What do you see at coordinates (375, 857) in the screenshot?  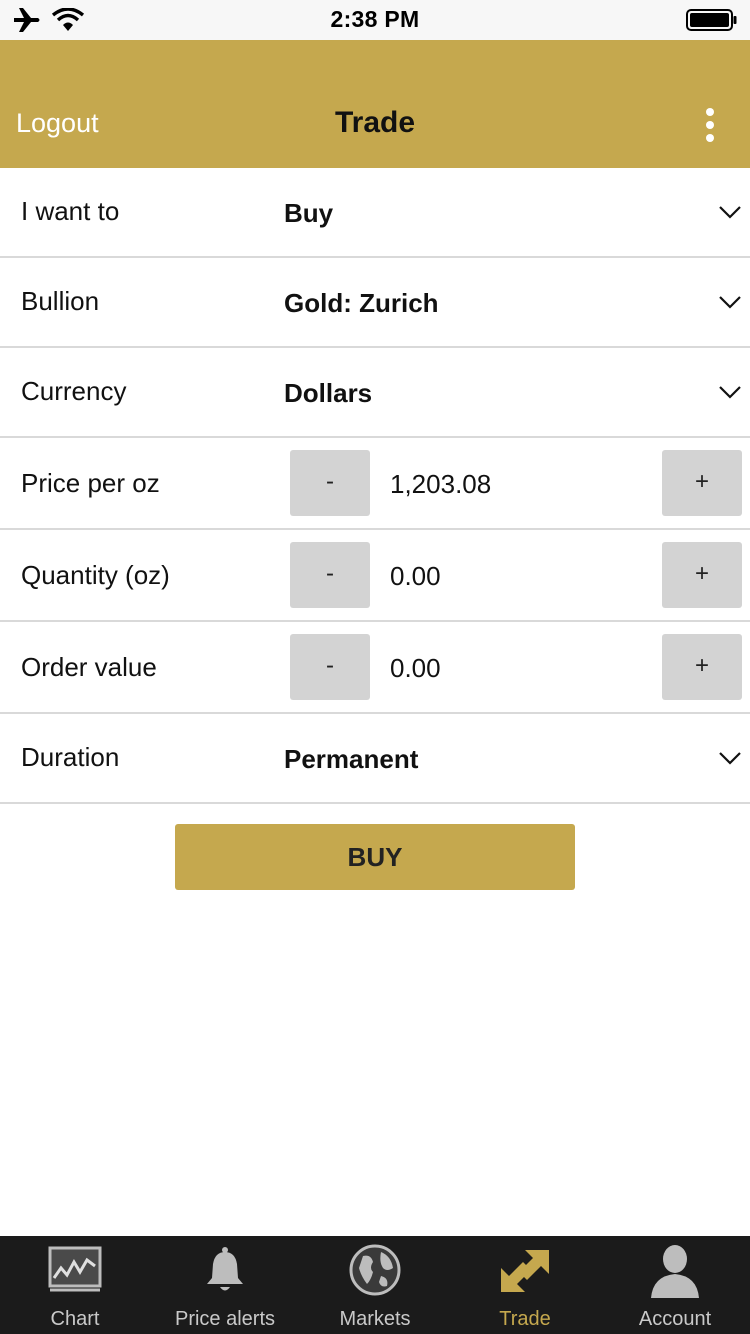 I see `buy-button: BUY` at bounding box center [375, 857].